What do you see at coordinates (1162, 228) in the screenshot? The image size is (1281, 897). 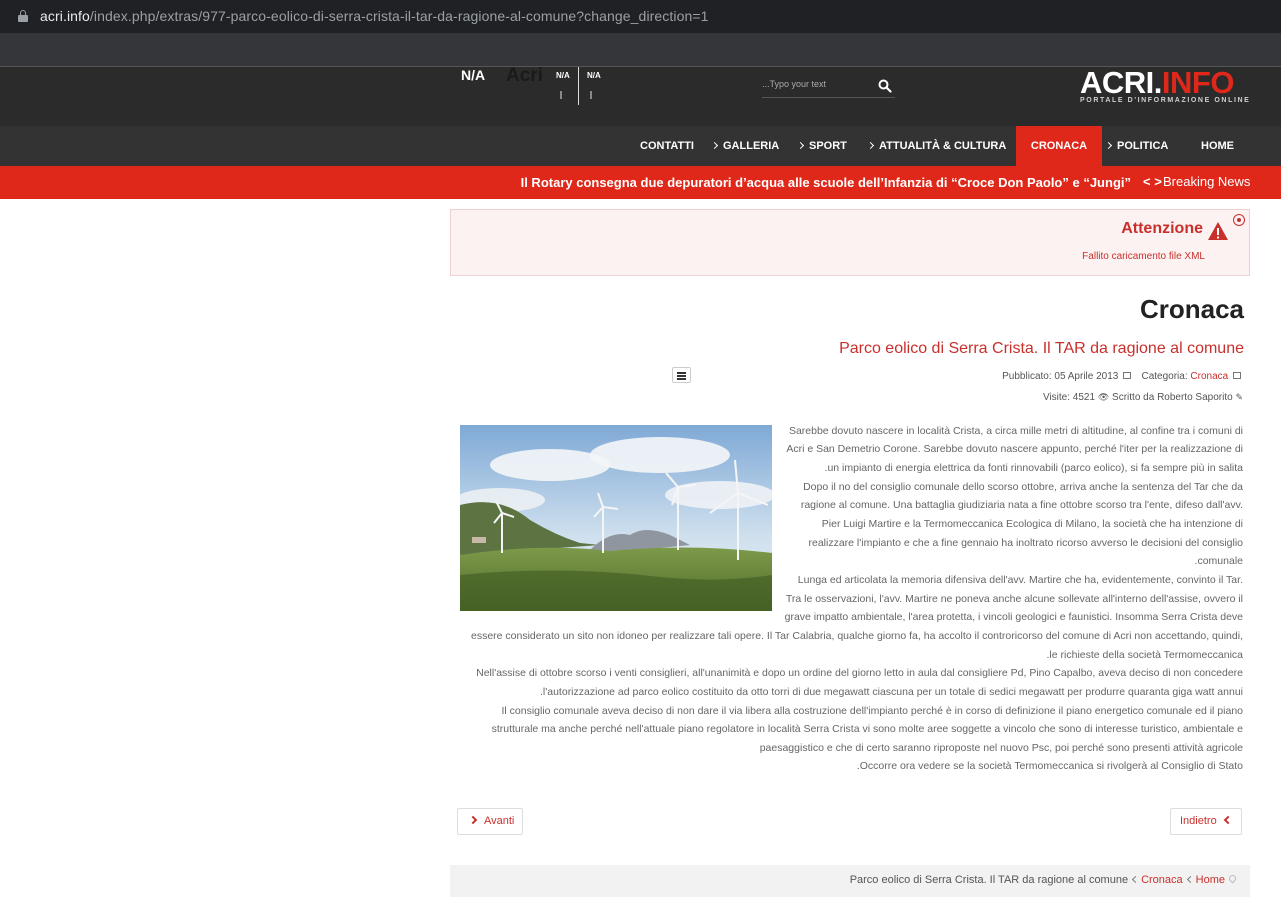 I see `alert-title: Attenzione` at bounding box center [1162, 228].